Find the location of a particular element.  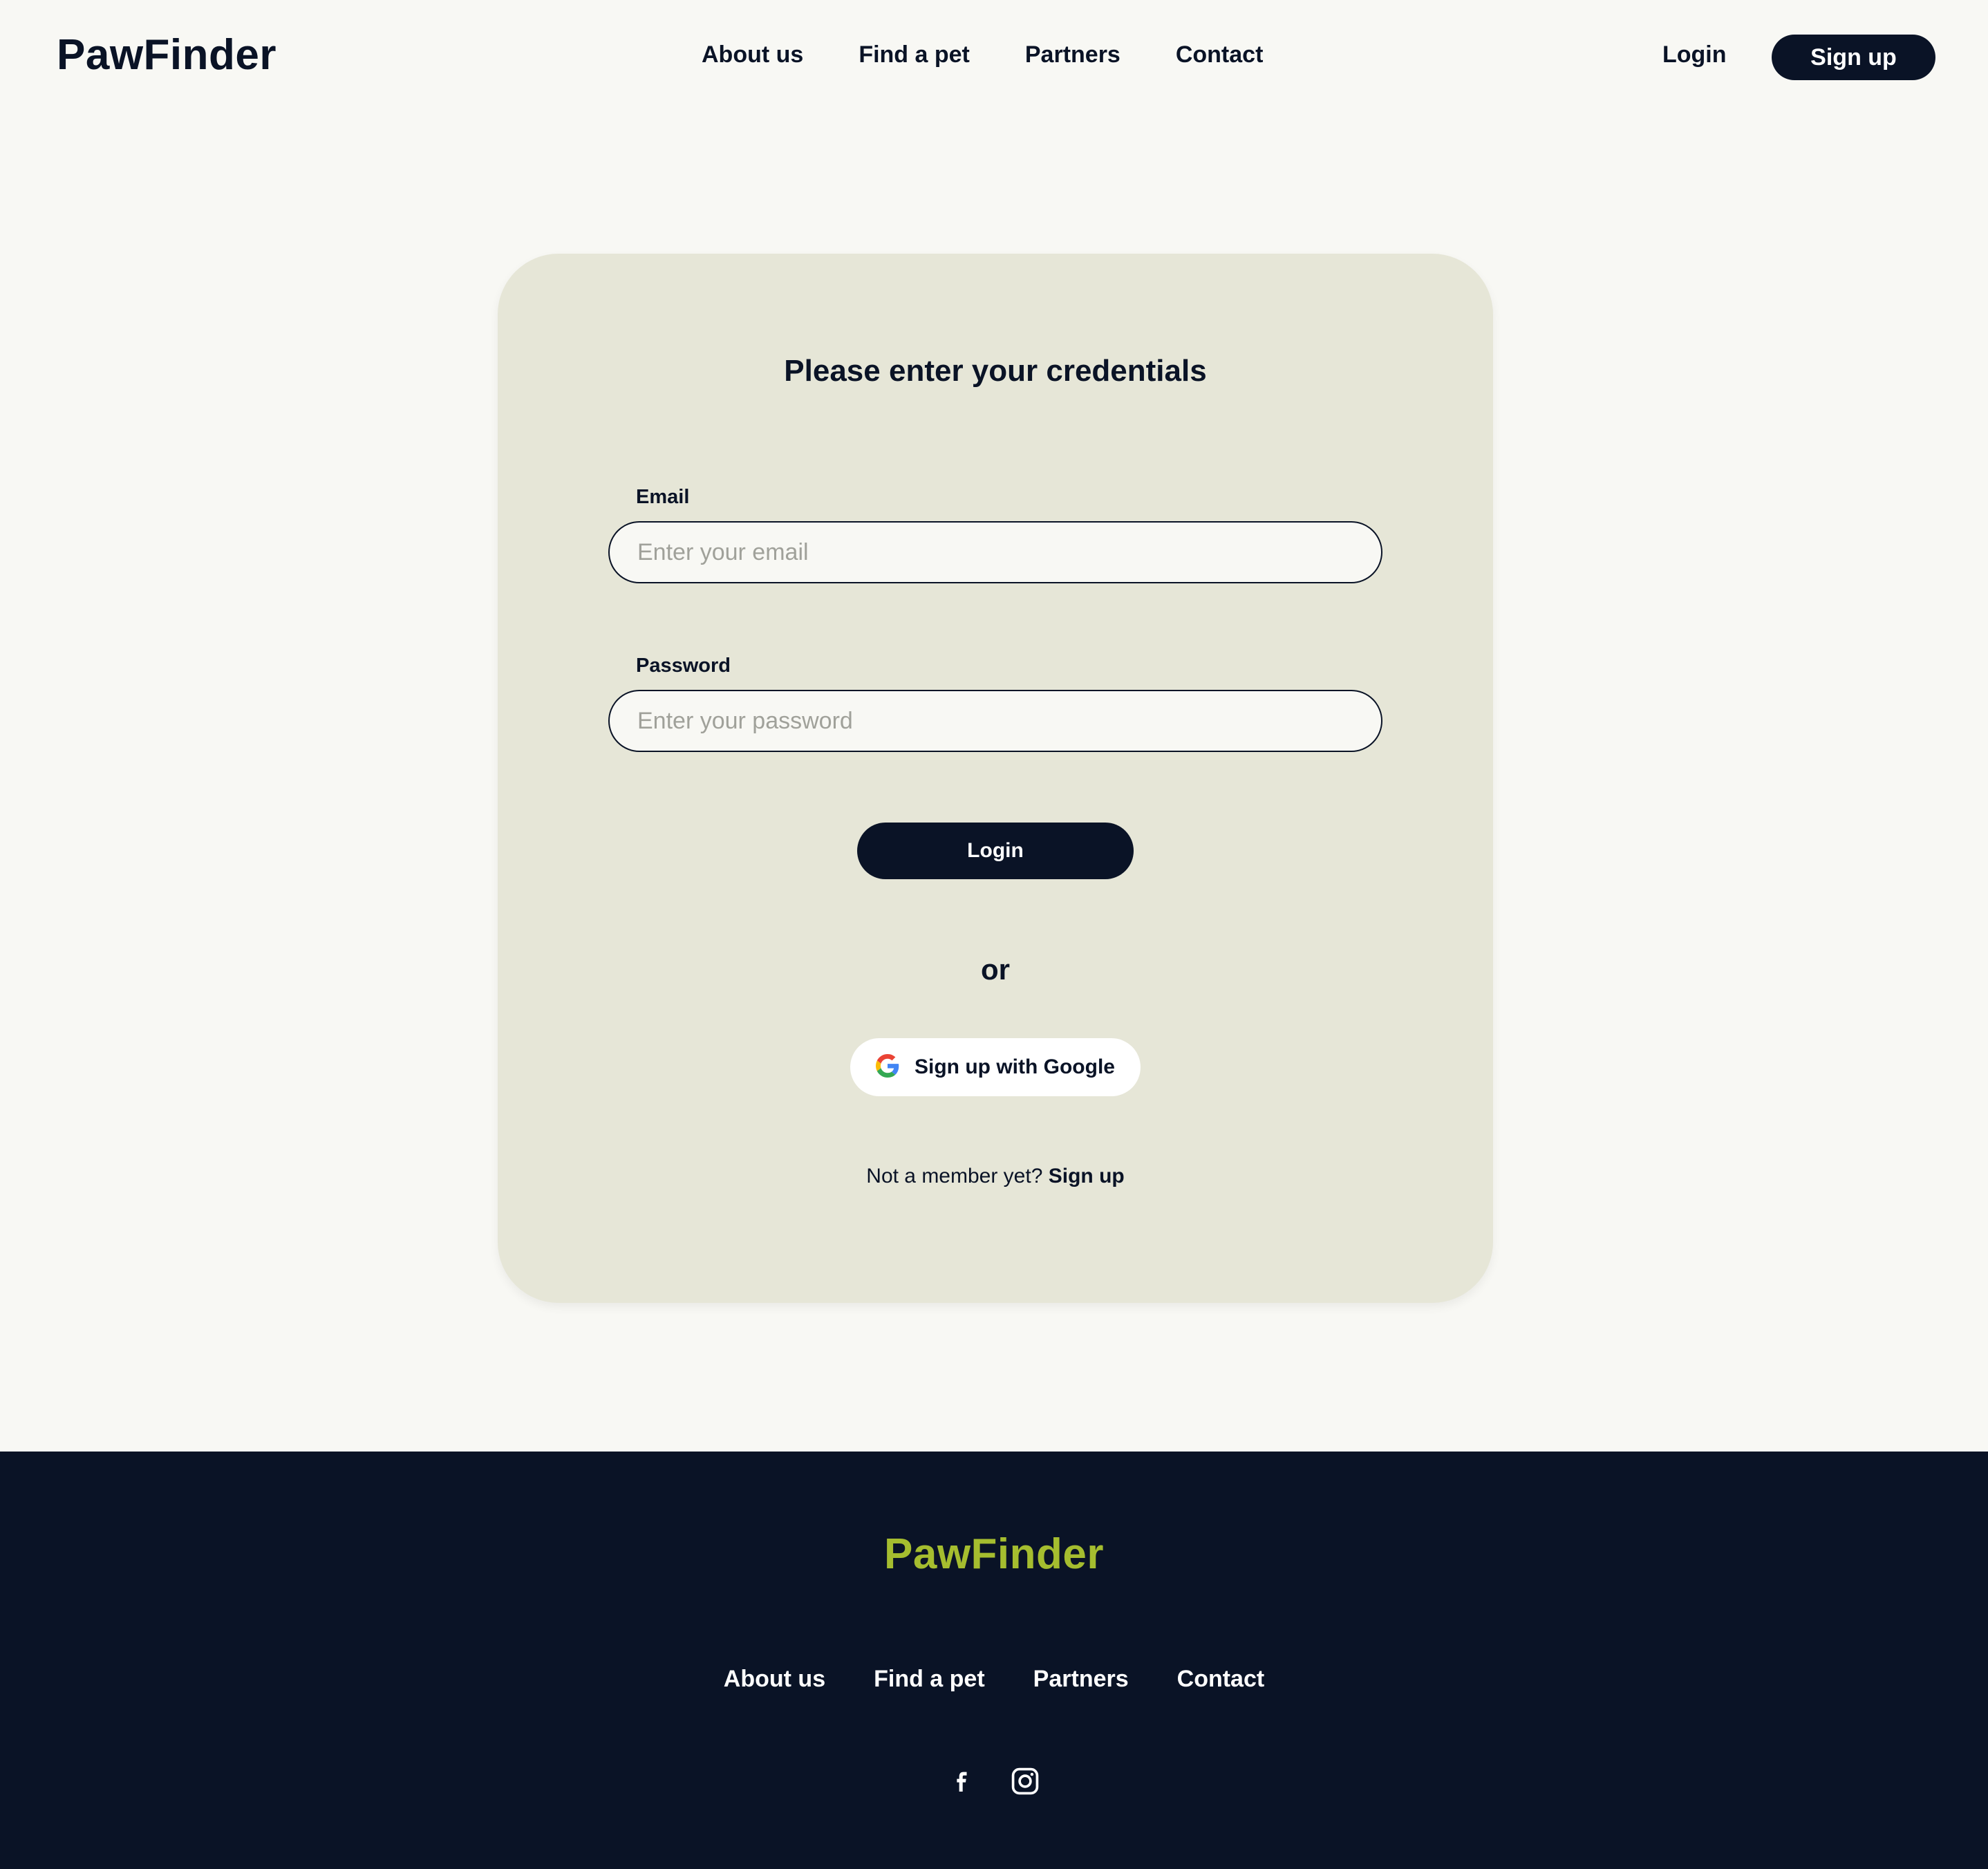

main-nav: About us Find a pet Partners Contact is located at coordinates (982, 54).